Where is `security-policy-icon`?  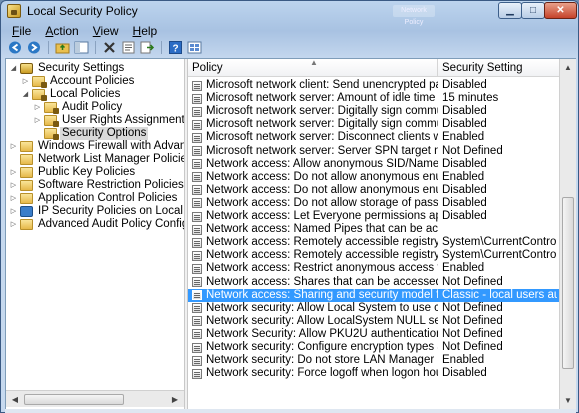 security-policy-icon is located at coordinates (14, 11).